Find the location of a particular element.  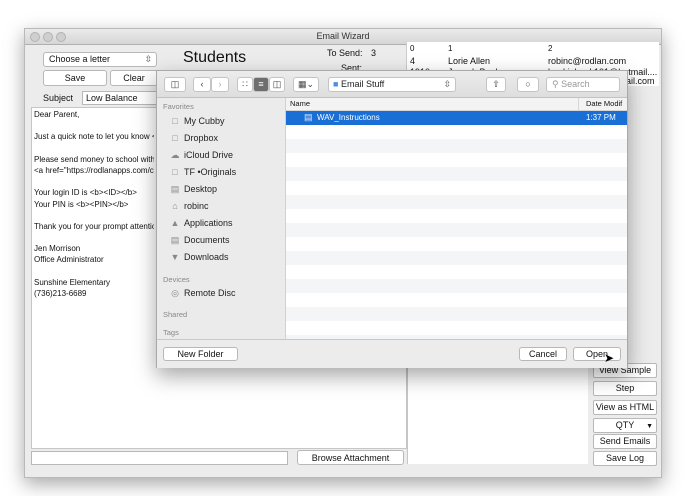

window-title: Email Wizard is located at coordinates (343, 36).